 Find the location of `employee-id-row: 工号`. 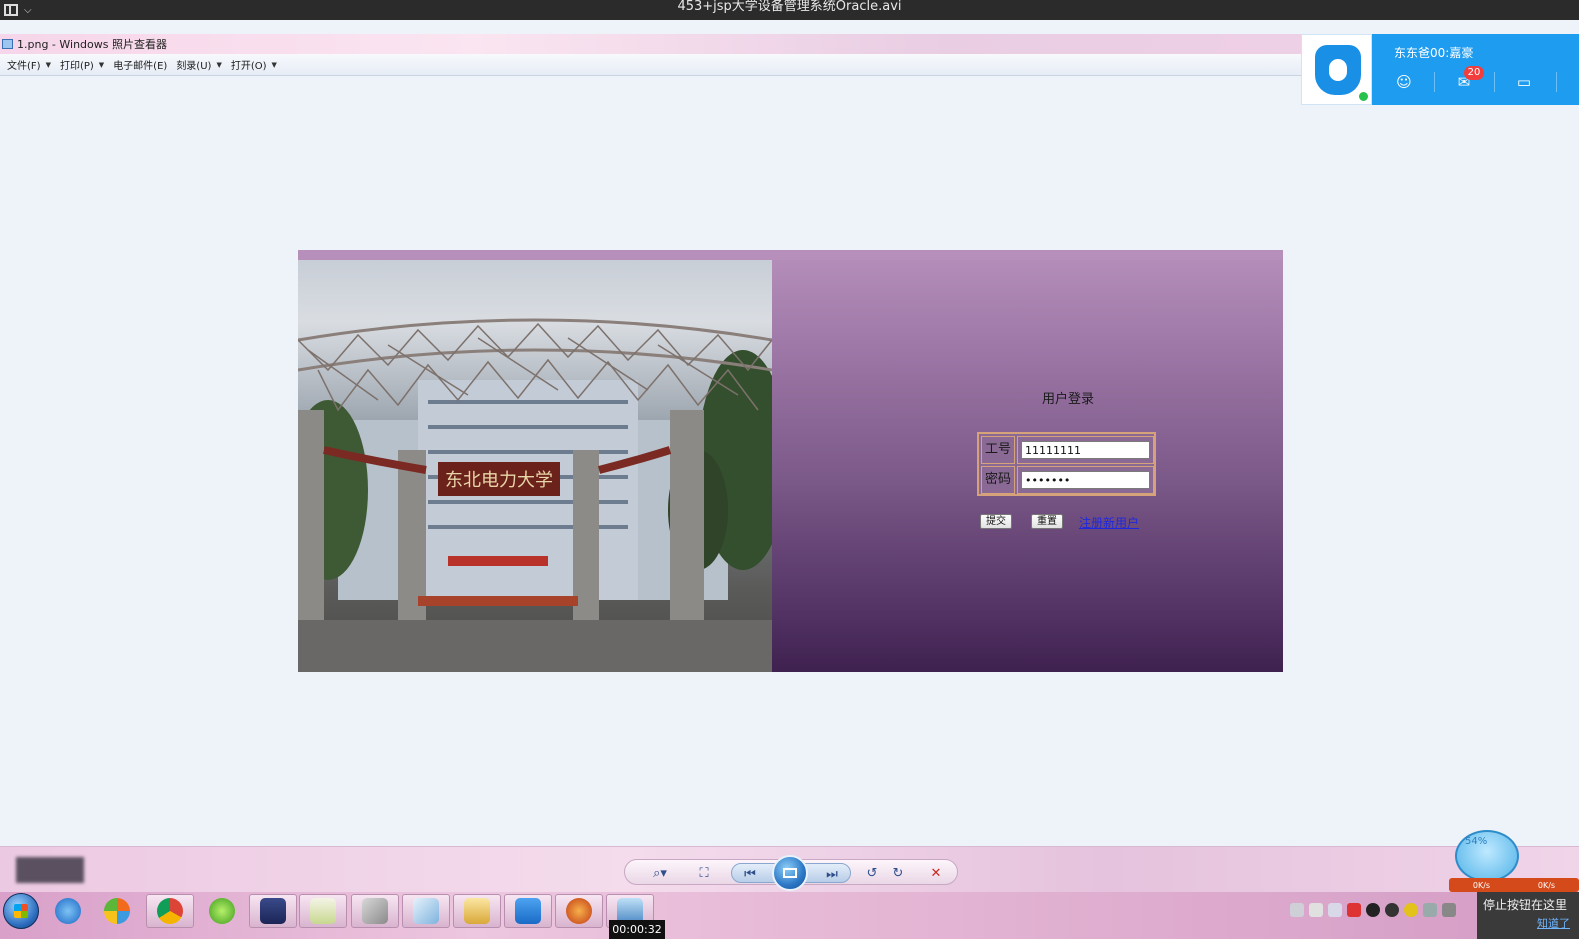

employee-id-row: 工号 is located at coordinates (1067, 450).